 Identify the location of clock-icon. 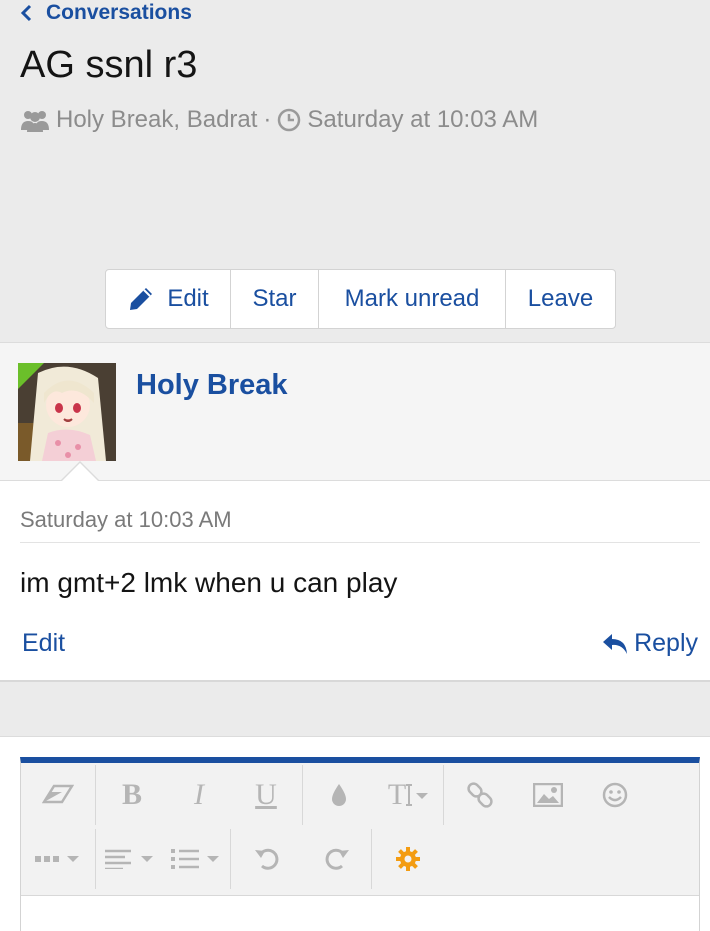
(289, 120).